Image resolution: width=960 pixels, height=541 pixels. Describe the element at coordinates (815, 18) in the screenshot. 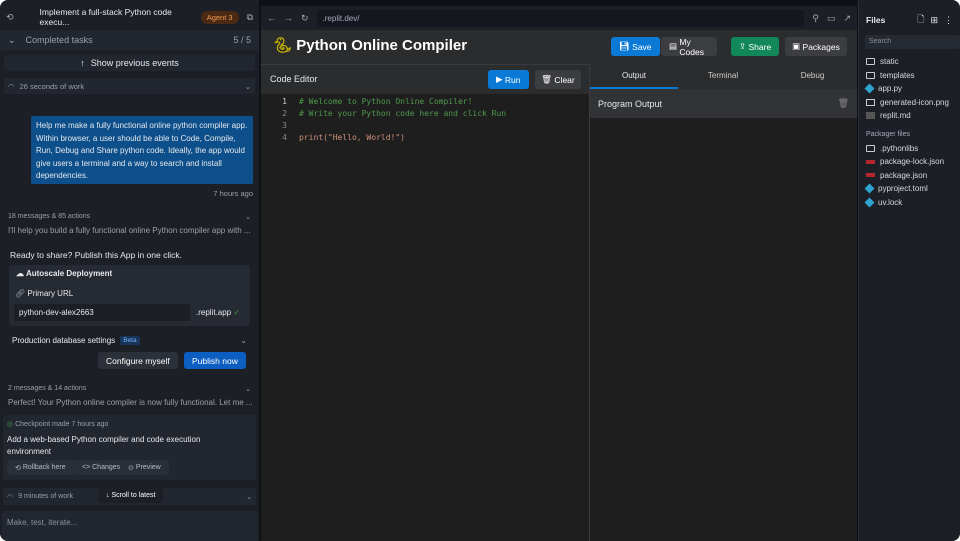

I see `devtools-icon: ⚲` at that location.